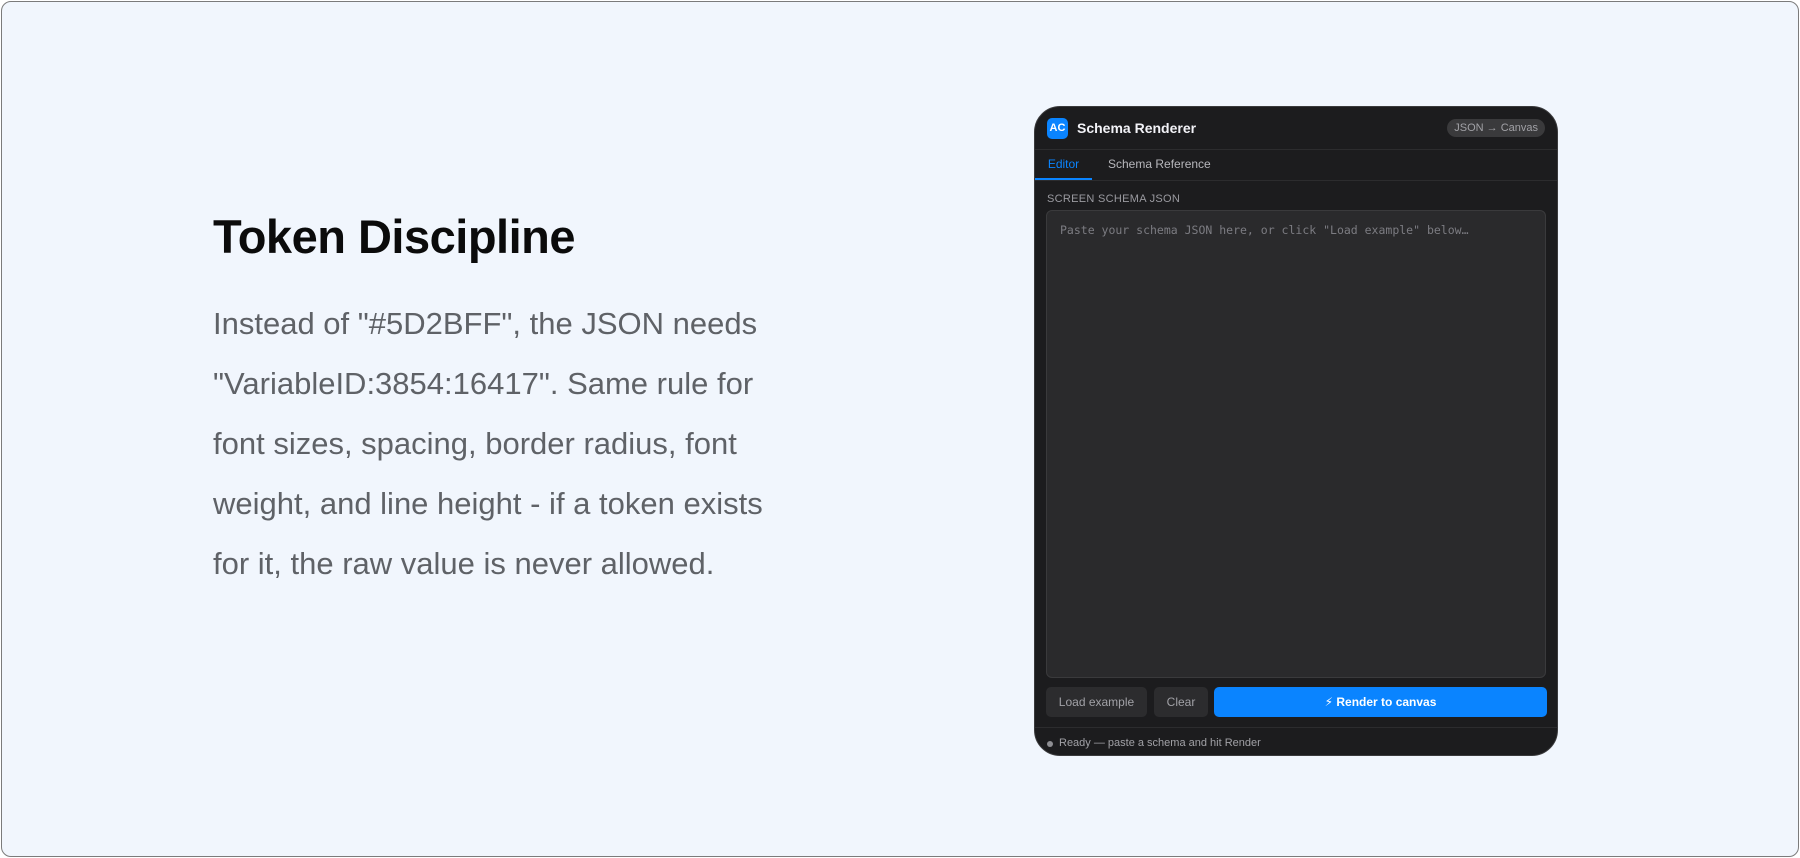  I want to click on status-text: Ready — paste a schema and hit Render, so click(1160, 743).